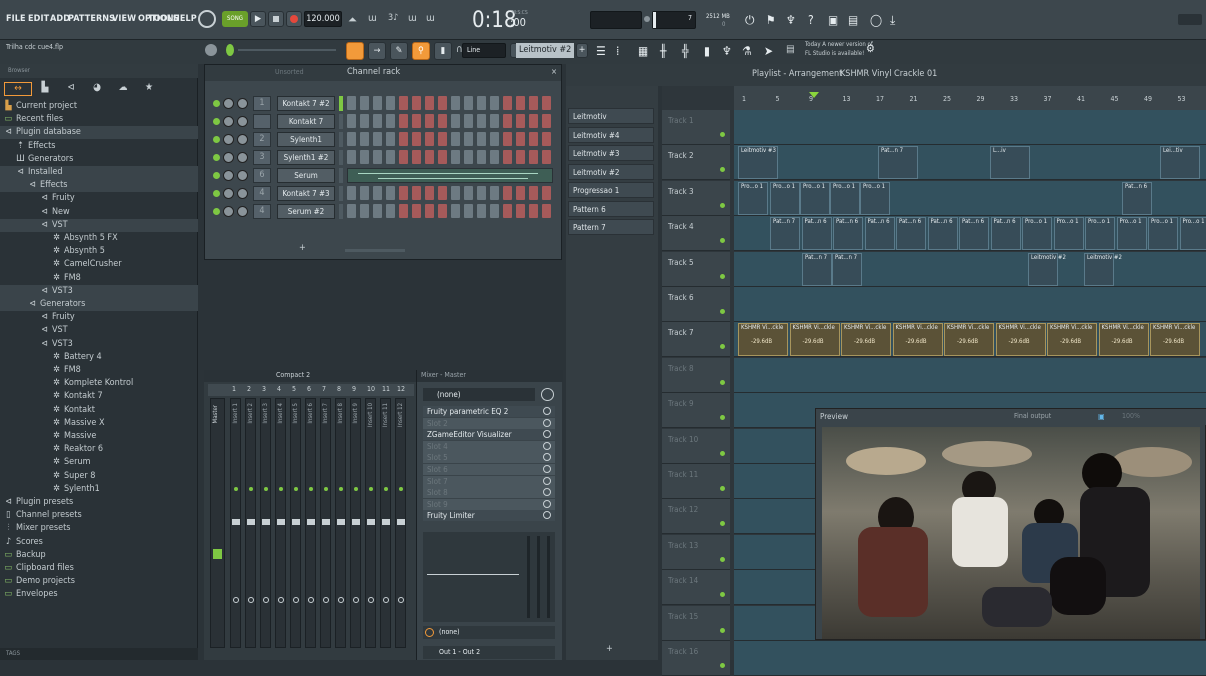  I want to click on playlist-icon: ☰, so click(601, 51).